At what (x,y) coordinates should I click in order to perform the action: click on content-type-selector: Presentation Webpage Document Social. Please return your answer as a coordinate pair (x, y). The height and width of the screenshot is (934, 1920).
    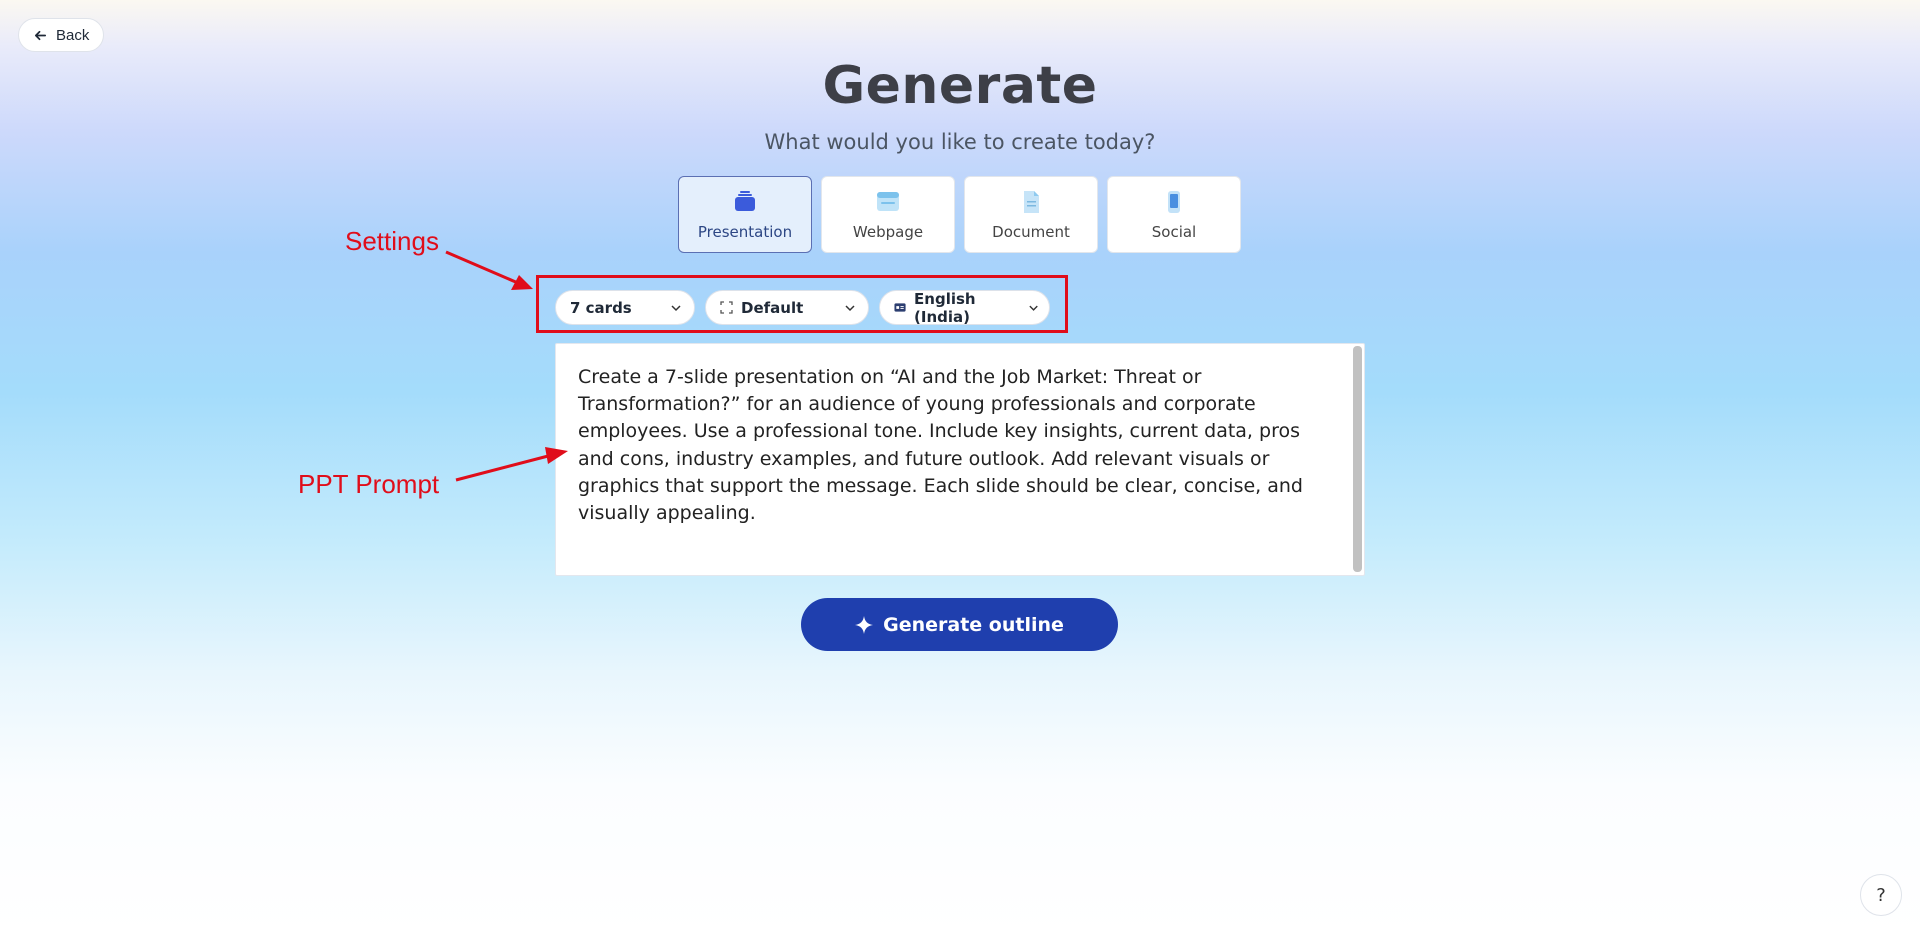
    Looking at the image, I should click on (959, 214).